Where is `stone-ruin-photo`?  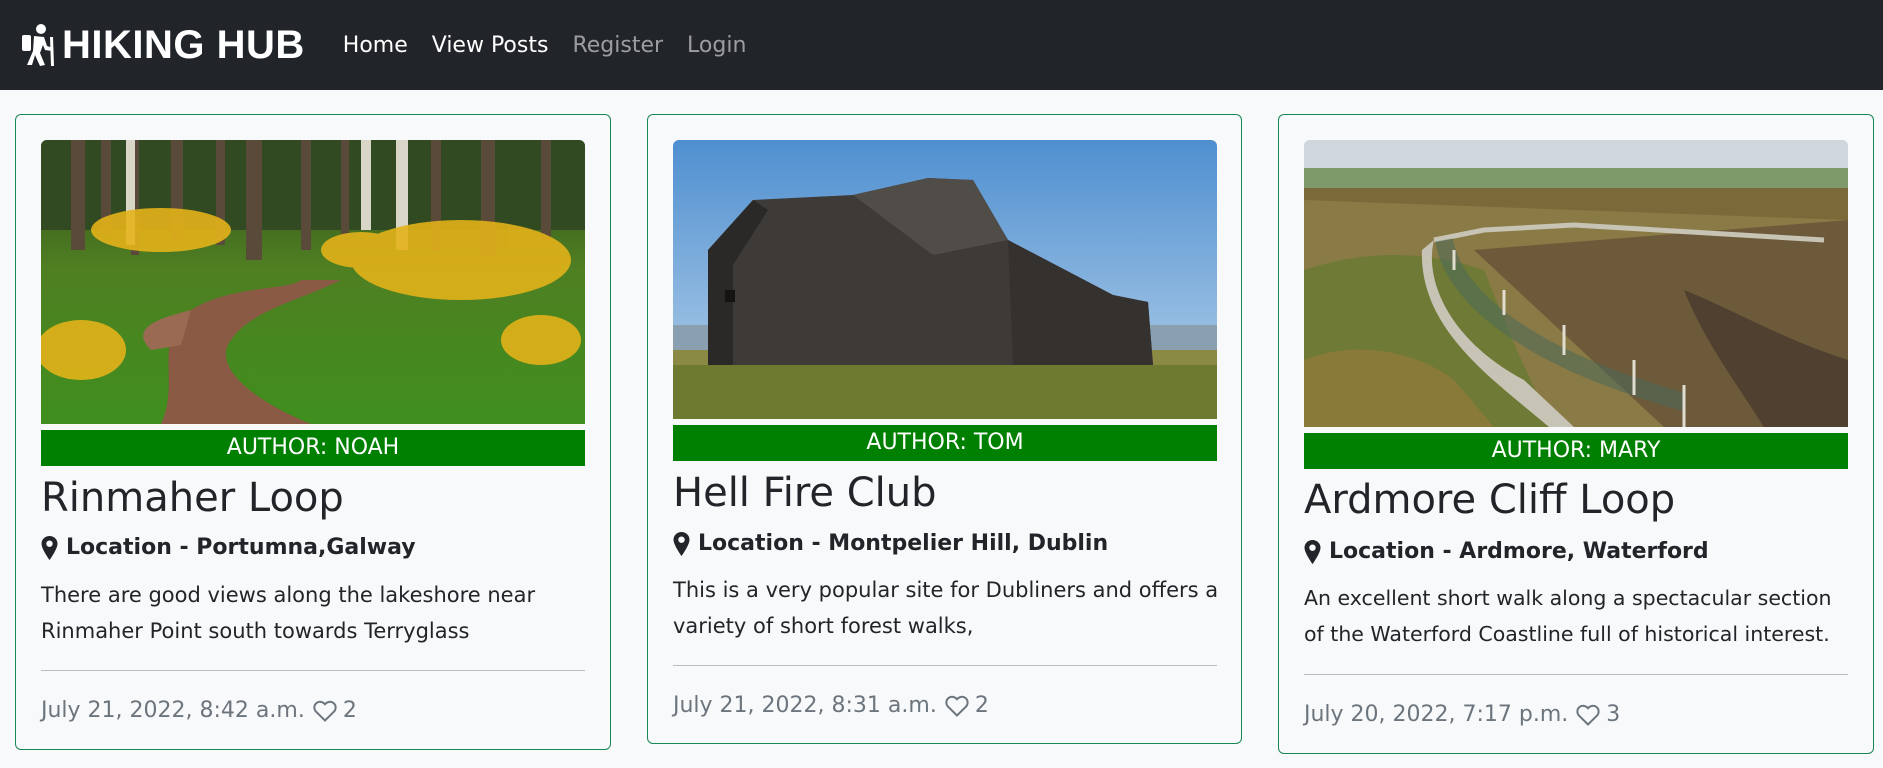 stone-ruin-photo is located at coordinates (945, 279).